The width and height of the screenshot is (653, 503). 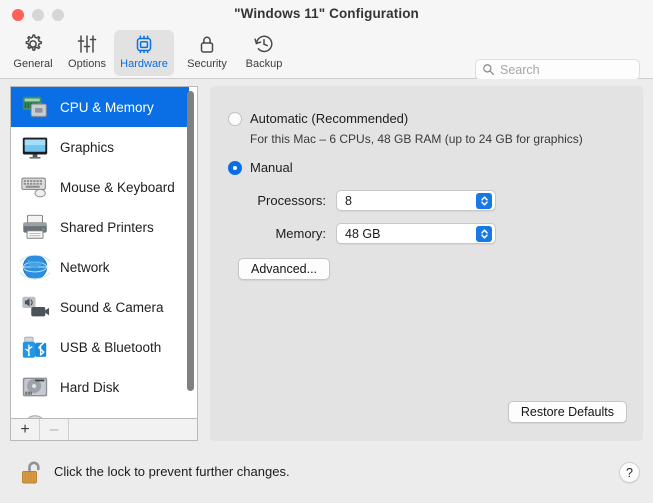 I want to click on sidebar-item-label: Mouse & Keyboard, so click(x=117, y=187).